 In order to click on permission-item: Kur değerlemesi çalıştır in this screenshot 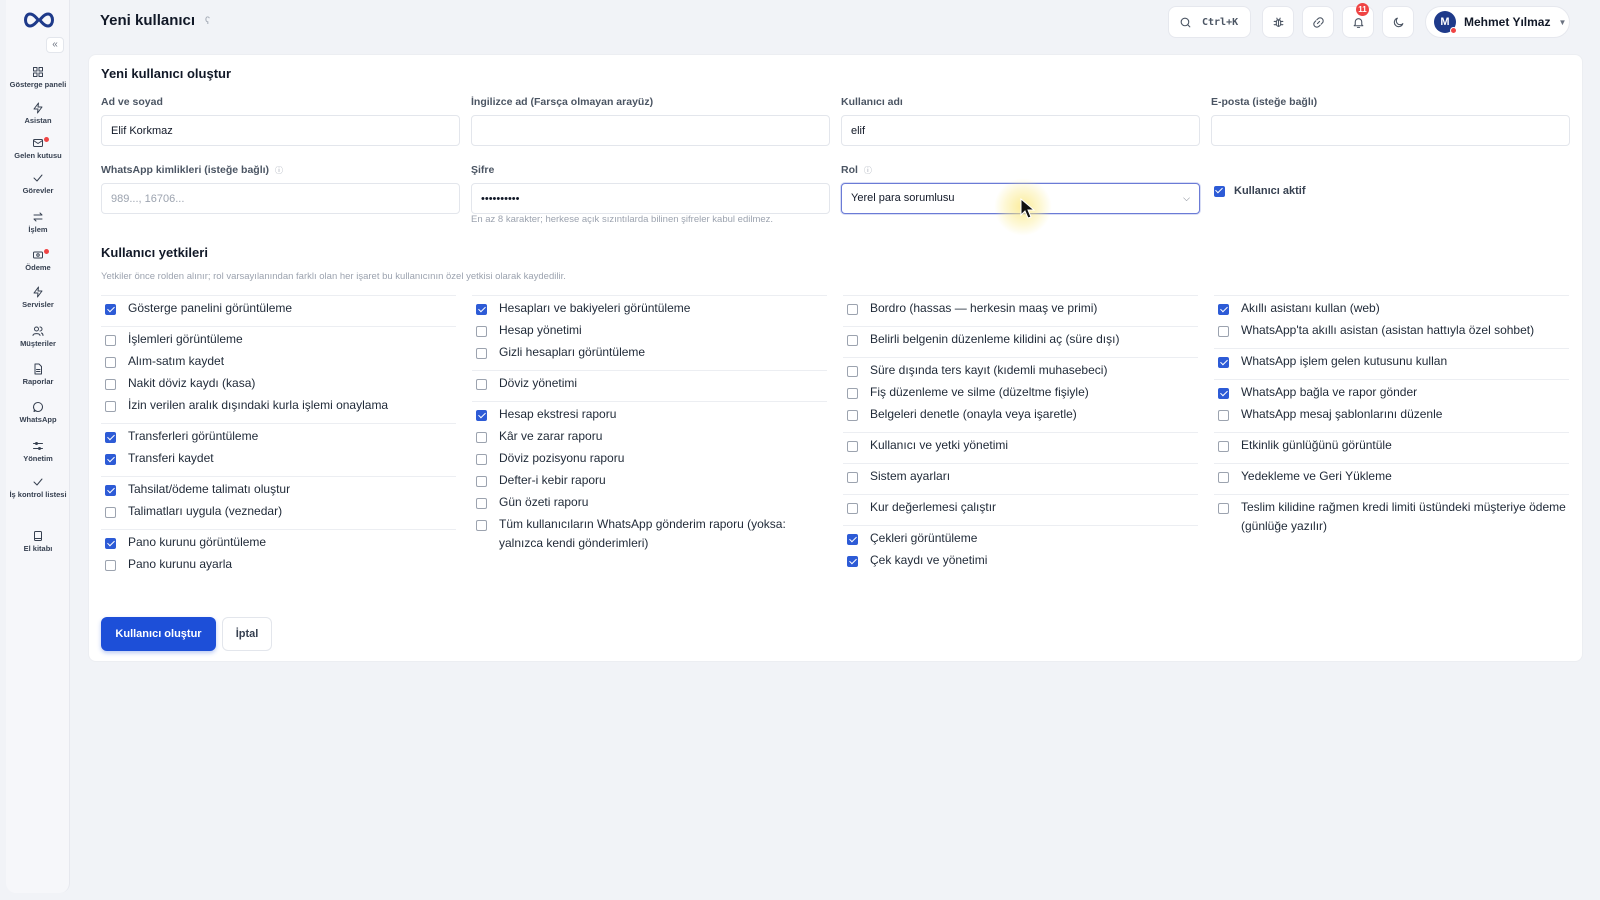, I will do `click(1020, 509)`.